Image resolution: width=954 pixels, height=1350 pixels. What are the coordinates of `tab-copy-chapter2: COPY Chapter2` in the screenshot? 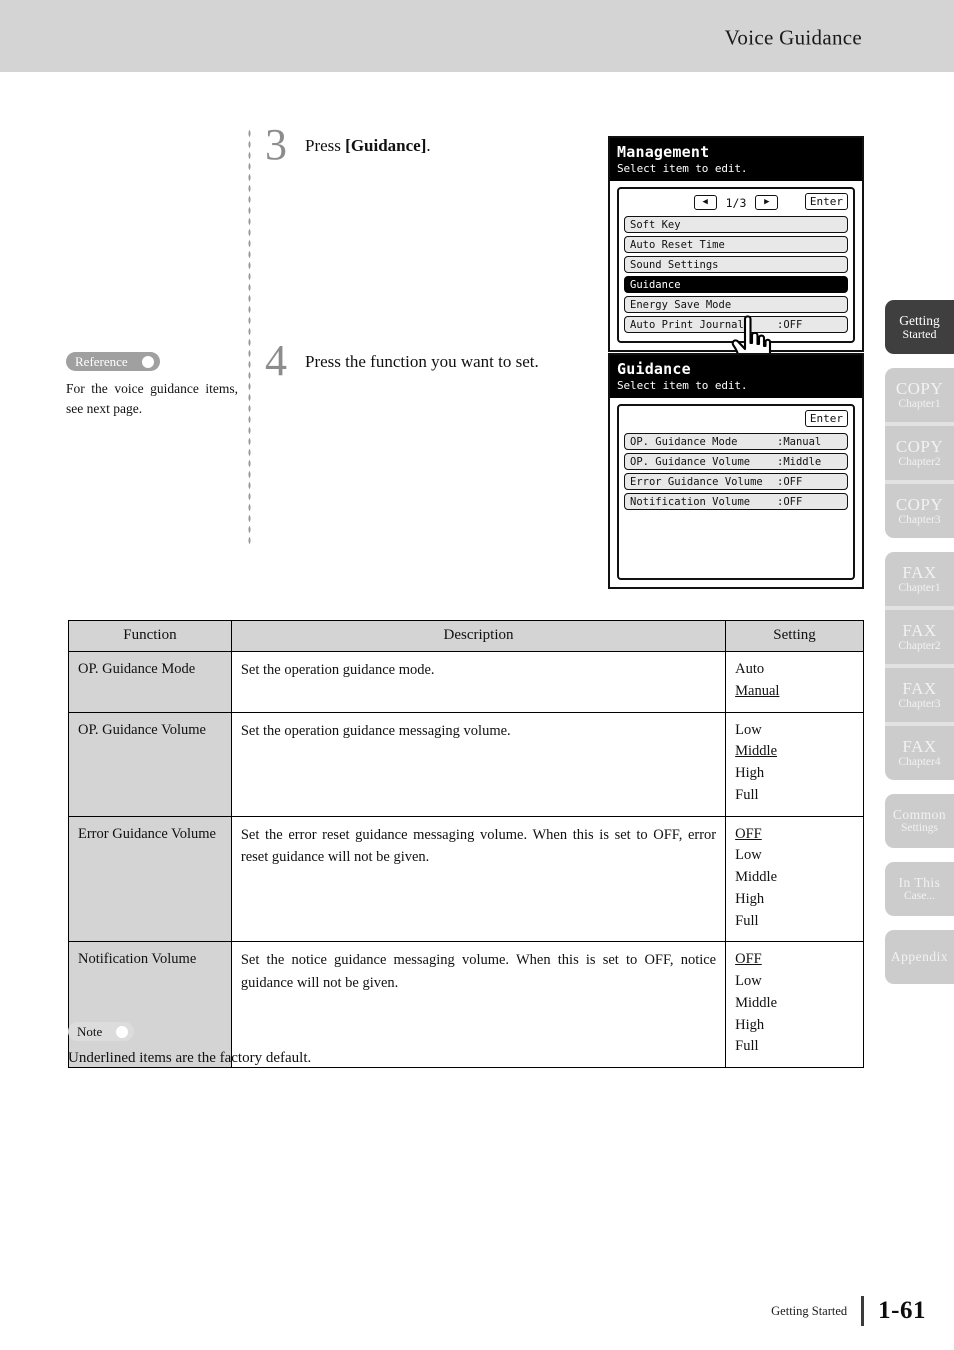 It's located at (919, 453).